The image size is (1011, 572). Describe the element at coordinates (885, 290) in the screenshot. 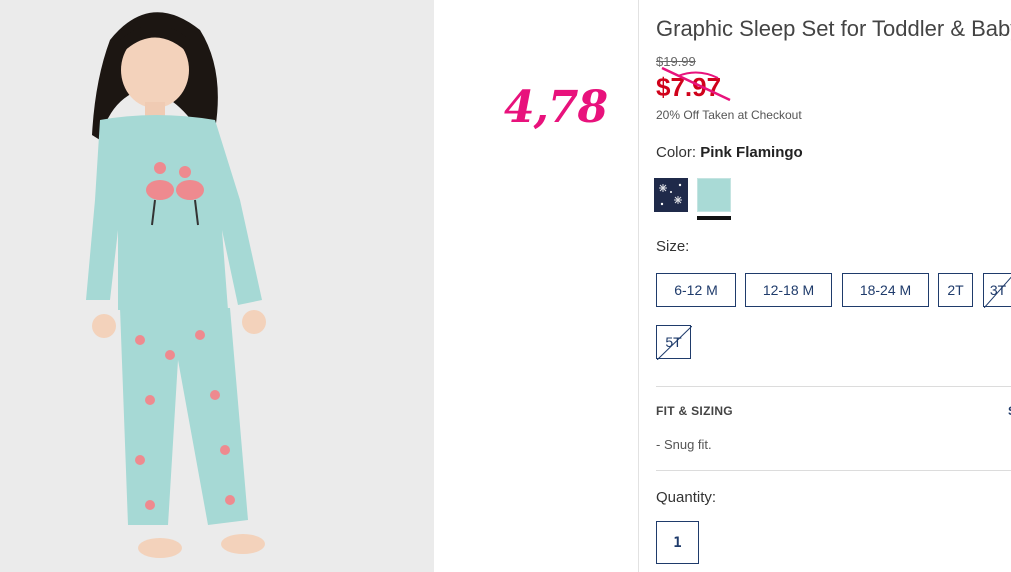

I see `size-option-18-24m: 18-24 M` at that location.